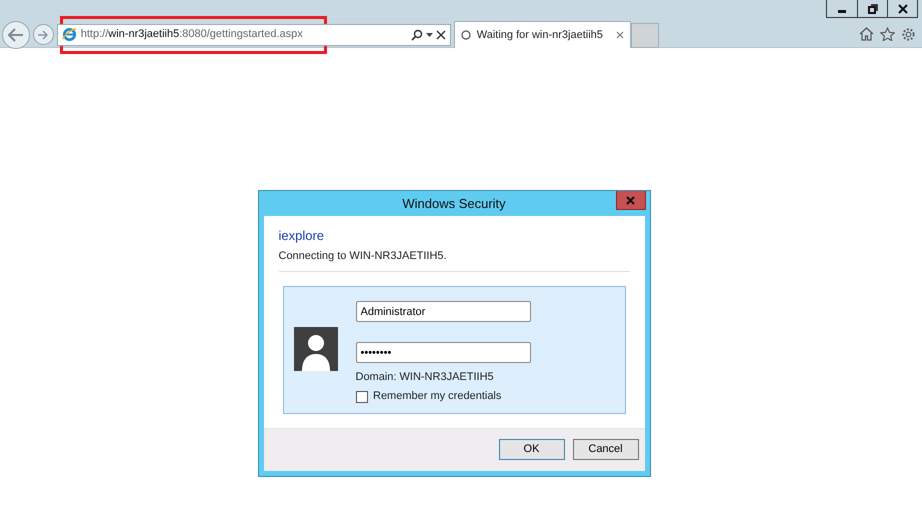 This screenshot has width=922, height=505. I want to click on back-button, so click(16, 34).